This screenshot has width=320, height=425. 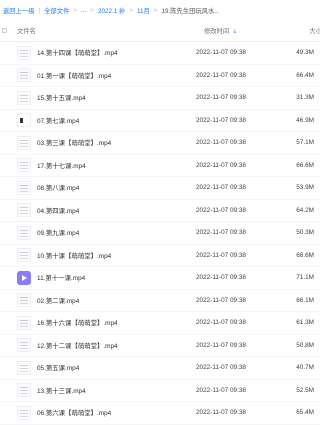 What do you see at coordinates (306, 30) in the screenshot?
I see `column-header-size: 大小` at bounding box center [306, 30].